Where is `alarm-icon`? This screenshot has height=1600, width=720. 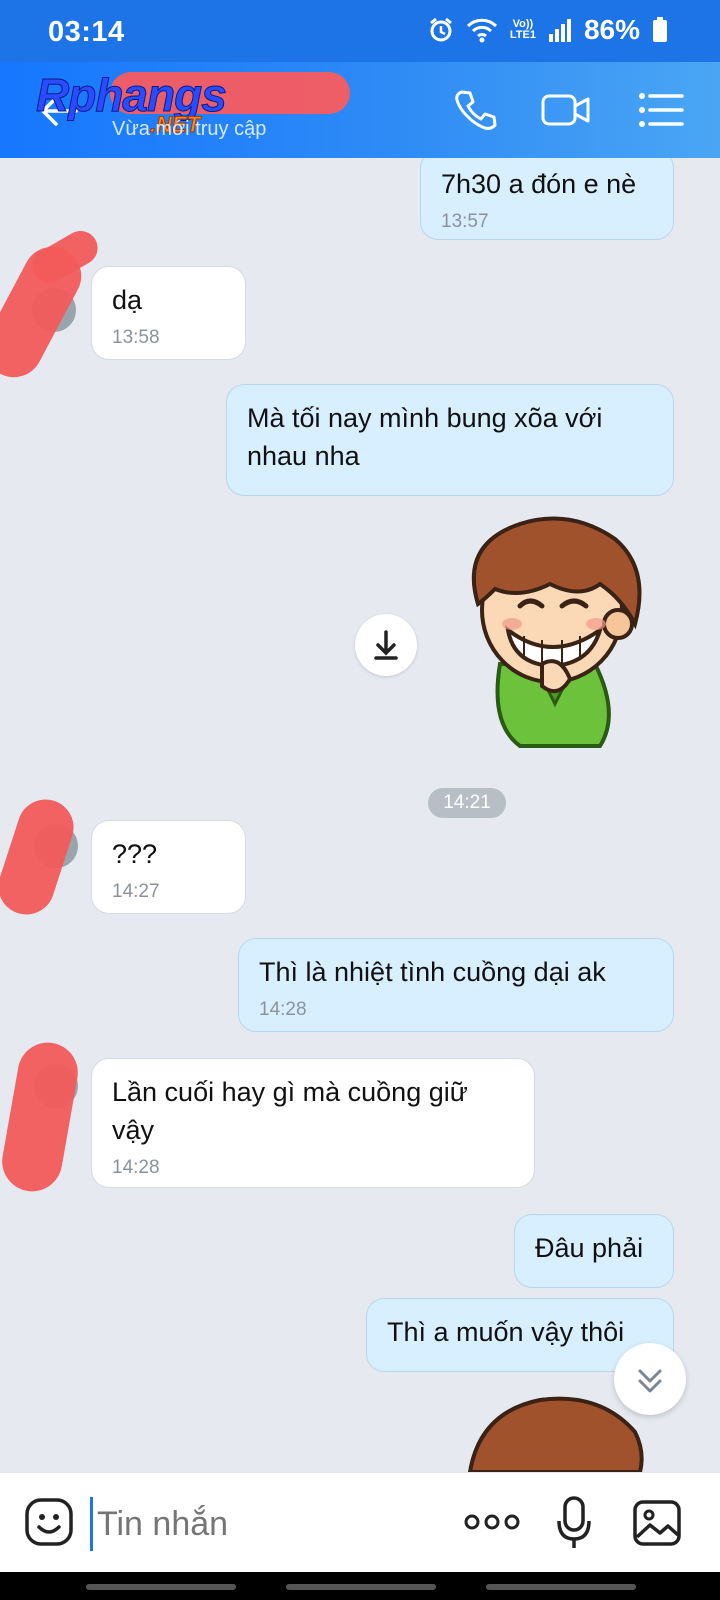
alarm-icon is located at coordinates (440, 29).